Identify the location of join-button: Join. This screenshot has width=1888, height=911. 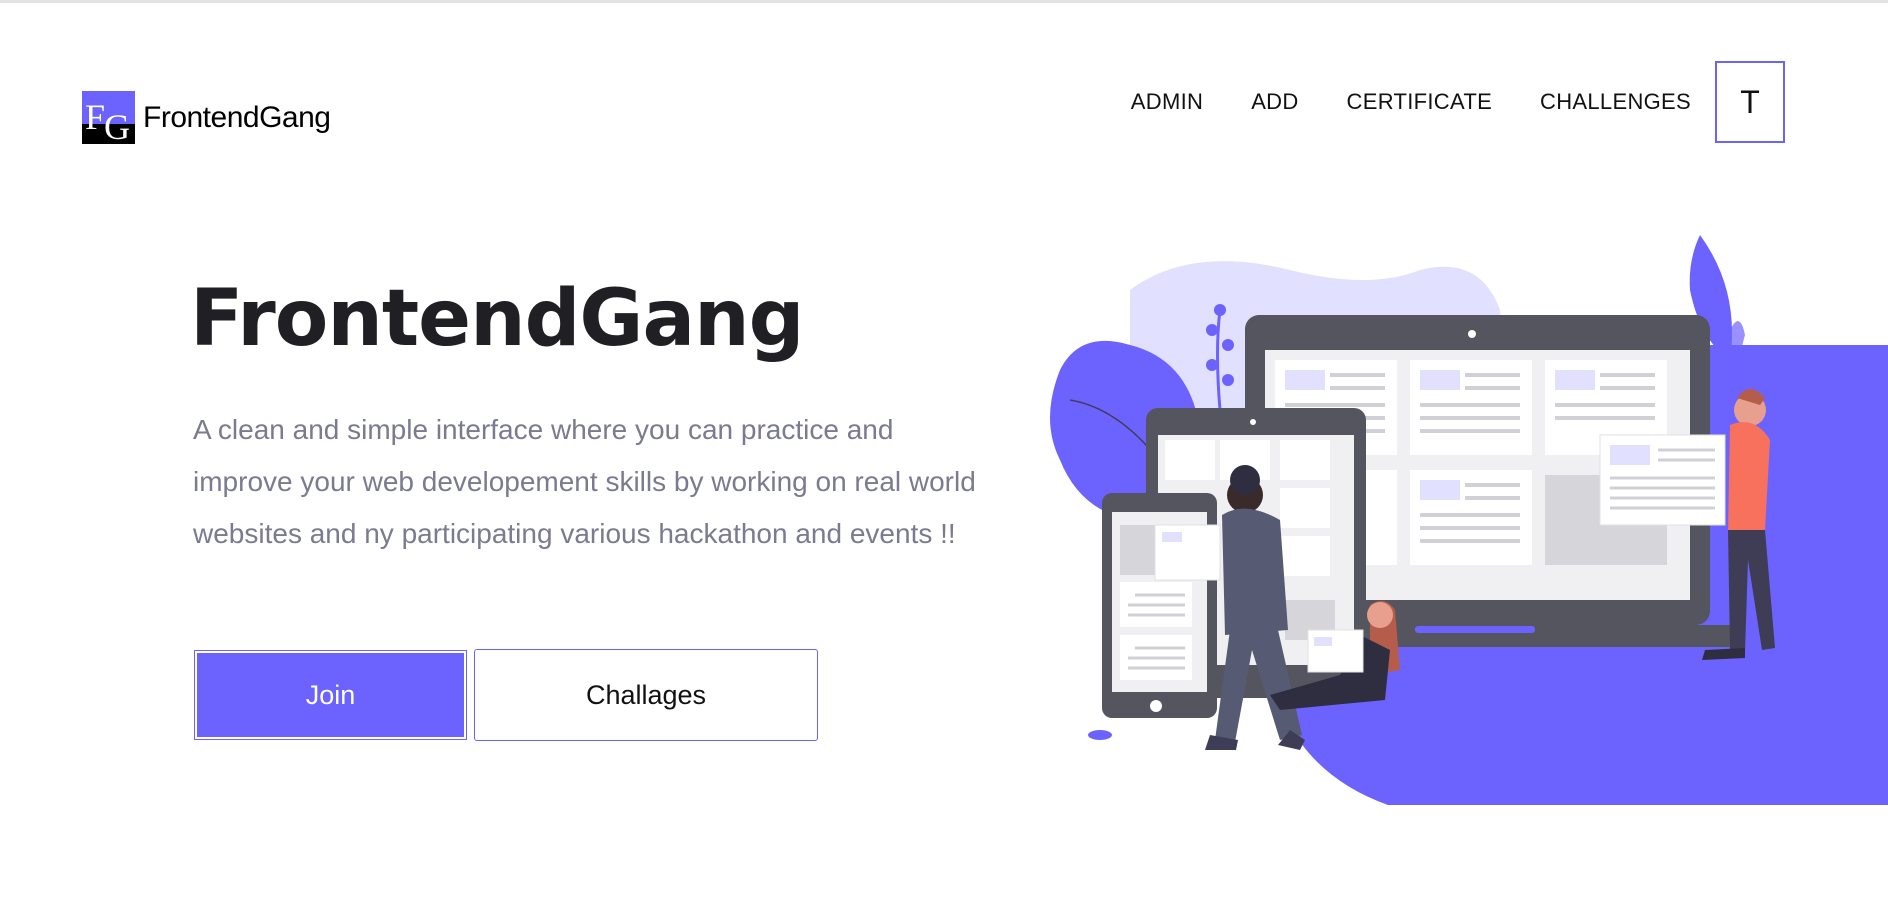
(330, 695).